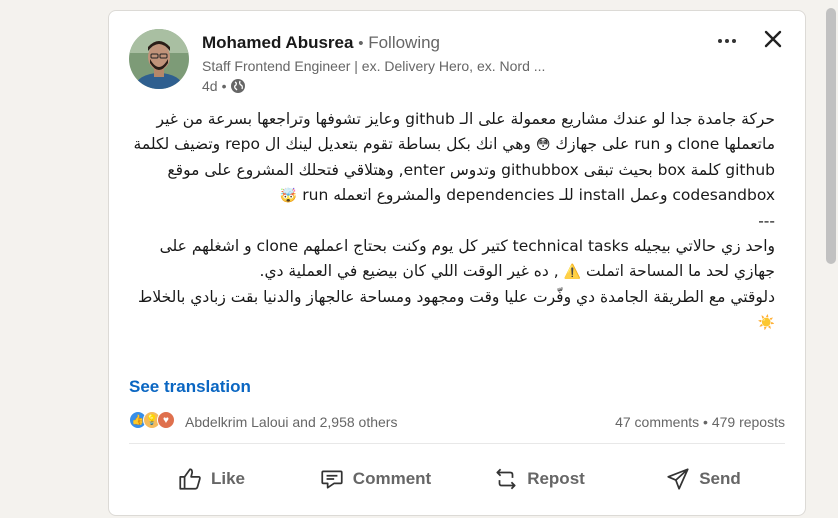 The height and width of the screenshot is (518, 838). What do you see at coordinates (53, 259) in the screenshot?
I see `page-background` at bounding box center [53, 259].